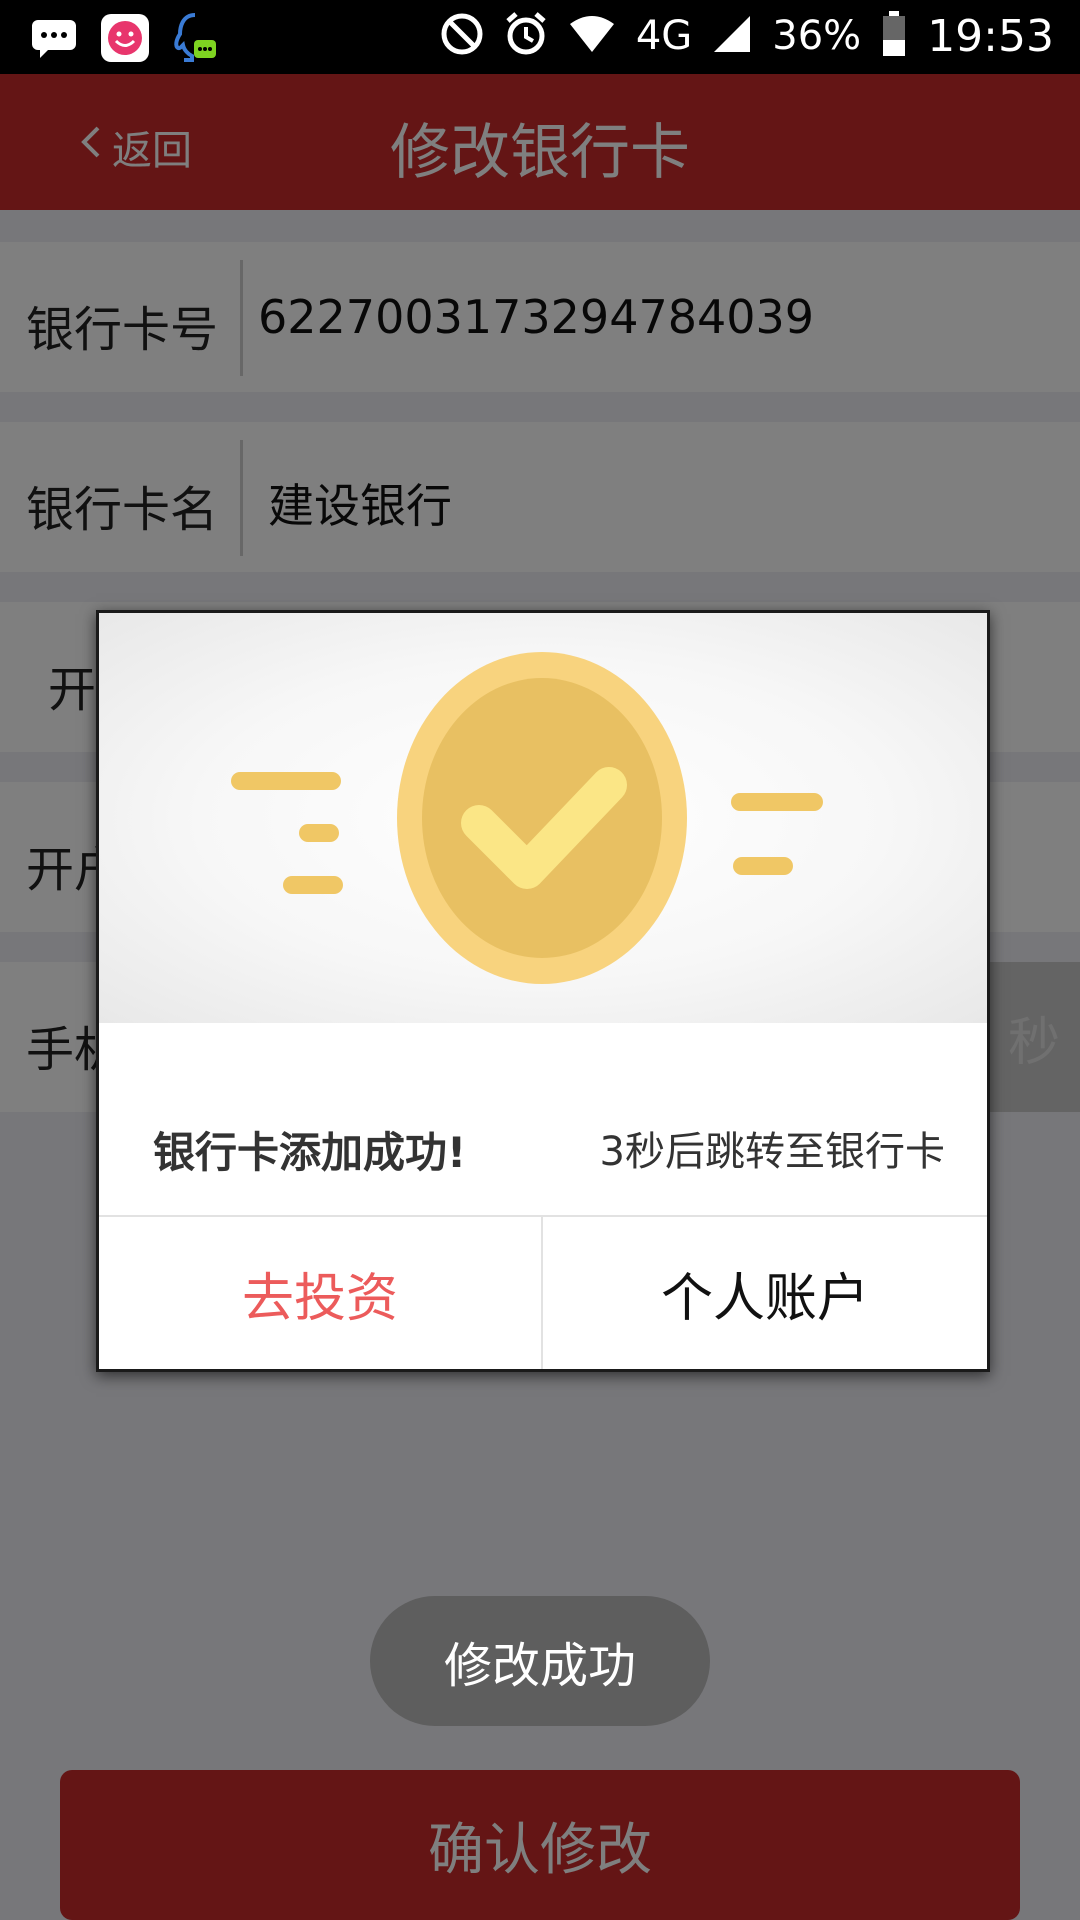 This screenshot has height=1920, width=1080. I want to click on status-left-icons, so click(124, 40).